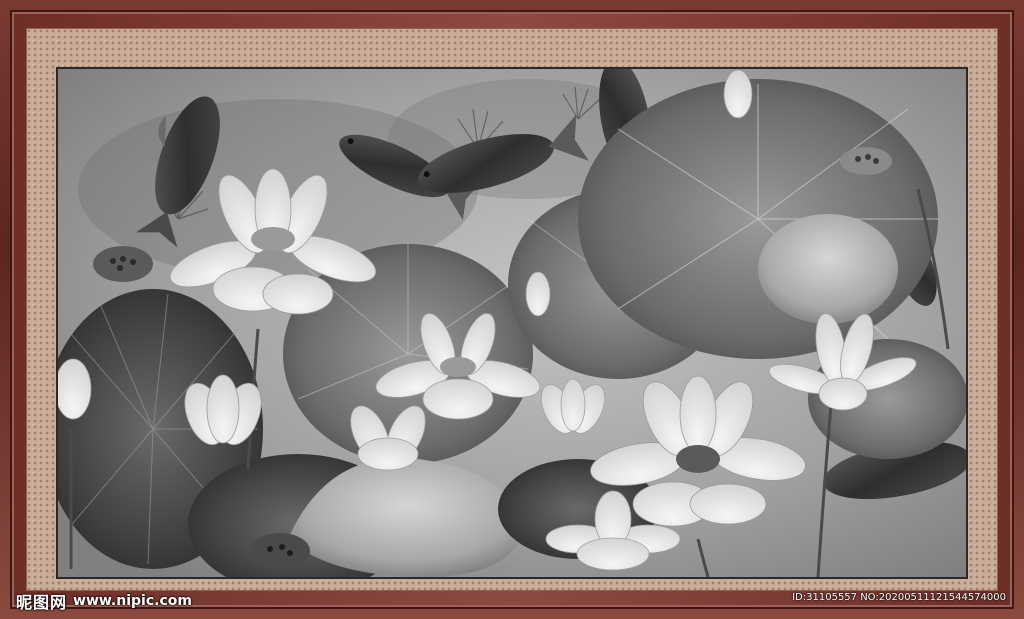 This screenshot has width=1024, height=619. I want to click on nipic-watermark-logo: 昵图网 www.nipic.com, so click(104, 601).